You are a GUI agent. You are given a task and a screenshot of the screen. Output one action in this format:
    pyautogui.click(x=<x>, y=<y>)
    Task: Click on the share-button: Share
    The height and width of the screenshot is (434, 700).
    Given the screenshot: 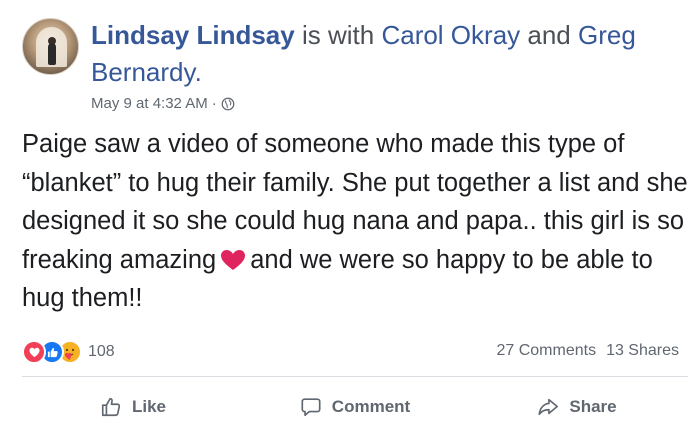 What is the action you would take?
    pyautogui.click(x=577, y=407)
    